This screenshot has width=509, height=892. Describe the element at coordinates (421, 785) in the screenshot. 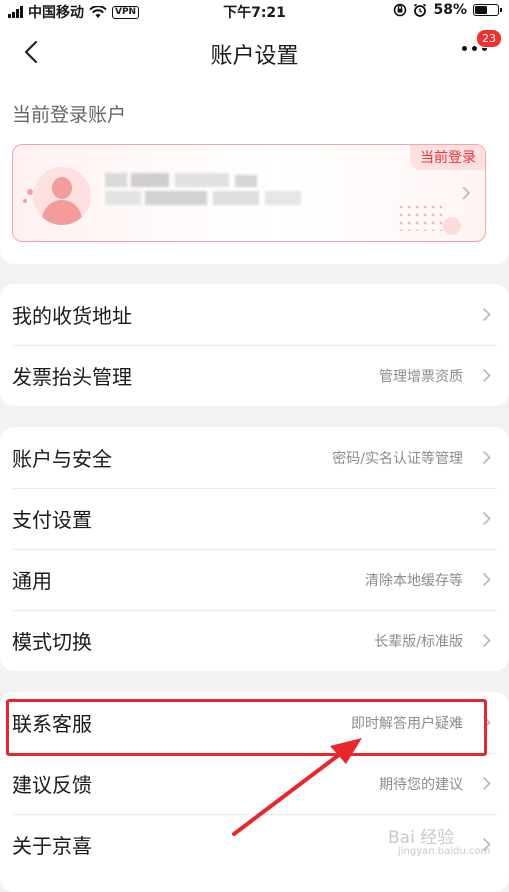

I see `row-hint: 期待您的建议` at that location.